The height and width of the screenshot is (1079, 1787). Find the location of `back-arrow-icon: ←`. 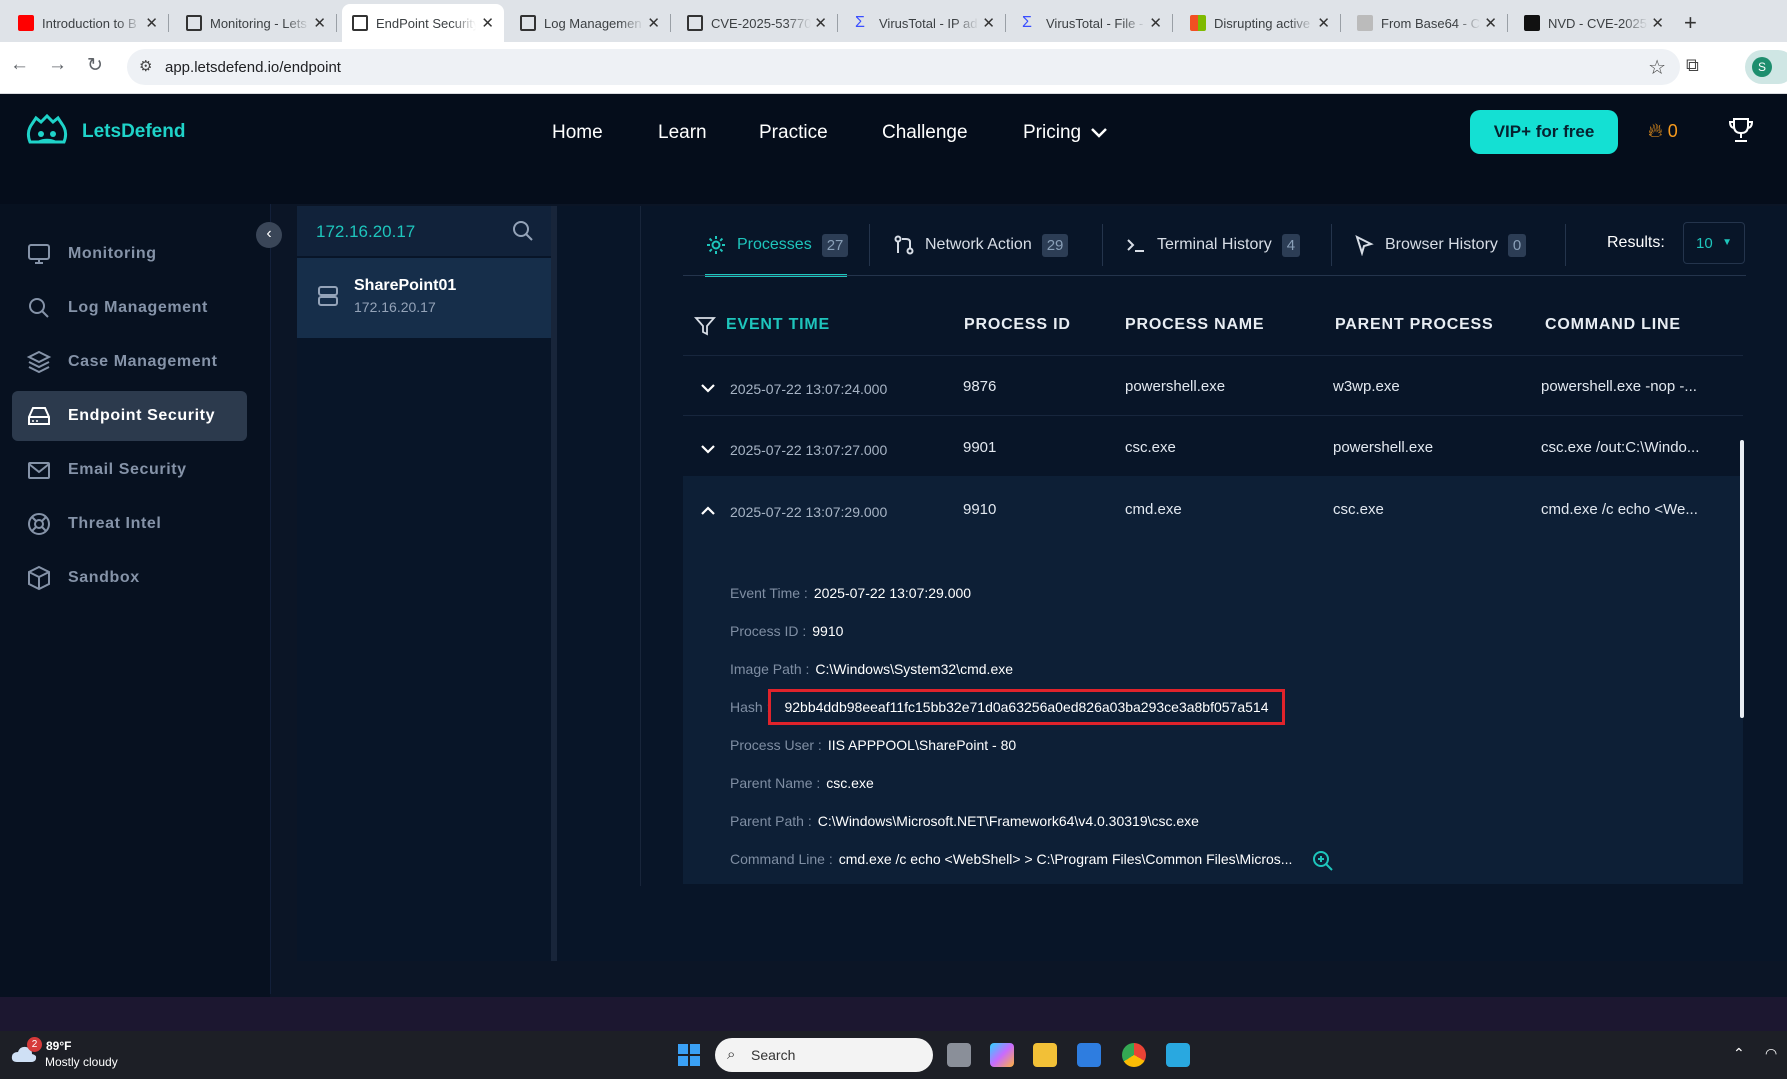

back-arrow-icon: ← is located at coordinates (19, 65).